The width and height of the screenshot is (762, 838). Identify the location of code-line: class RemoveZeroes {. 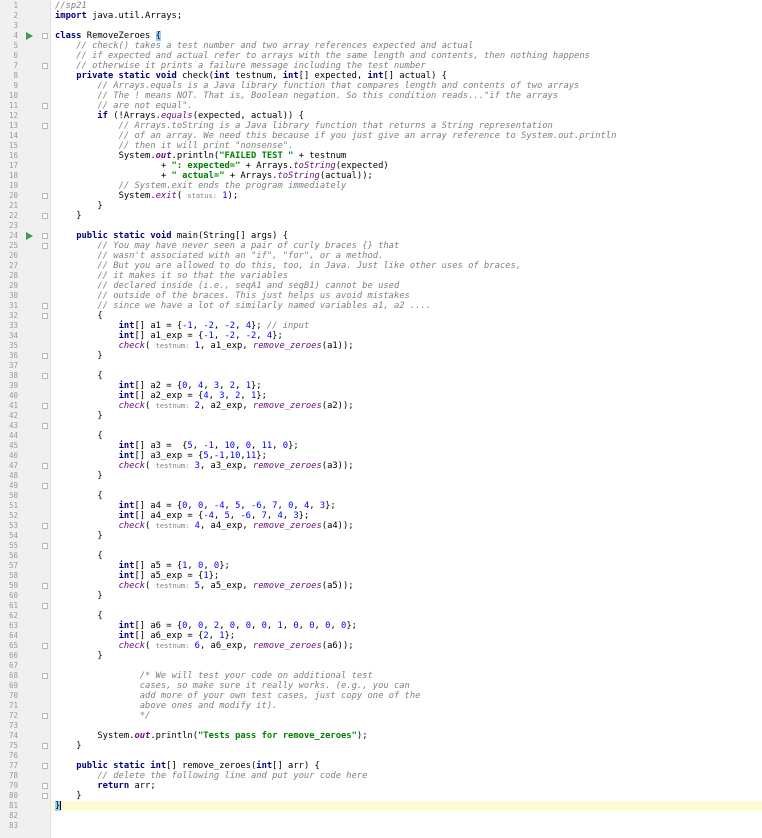
(108, 36).